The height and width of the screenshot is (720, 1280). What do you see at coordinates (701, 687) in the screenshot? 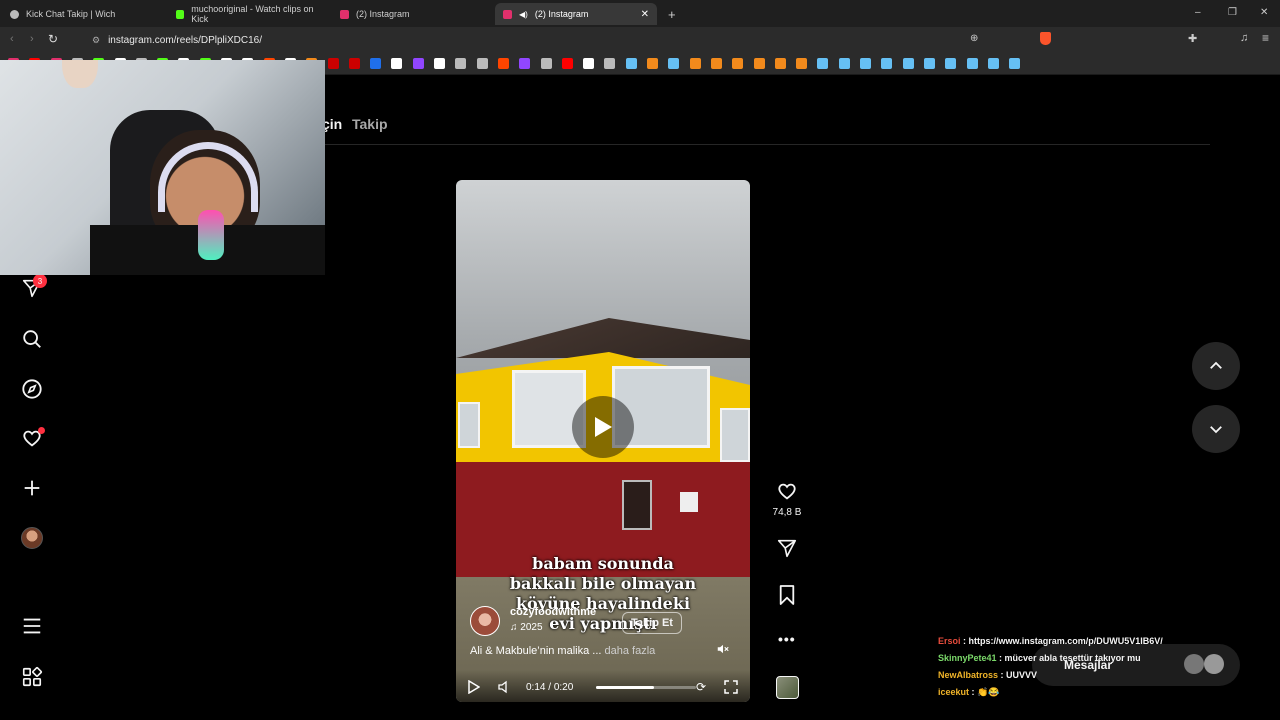
I see `replay-button: ⟳` at bounding box center [701, 687].